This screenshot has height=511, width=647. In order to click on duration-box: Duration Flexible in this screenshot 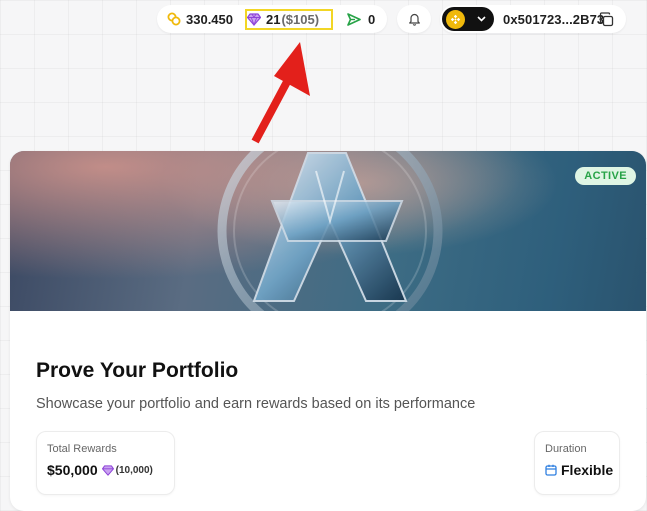, I will do `click(577, 463)`.